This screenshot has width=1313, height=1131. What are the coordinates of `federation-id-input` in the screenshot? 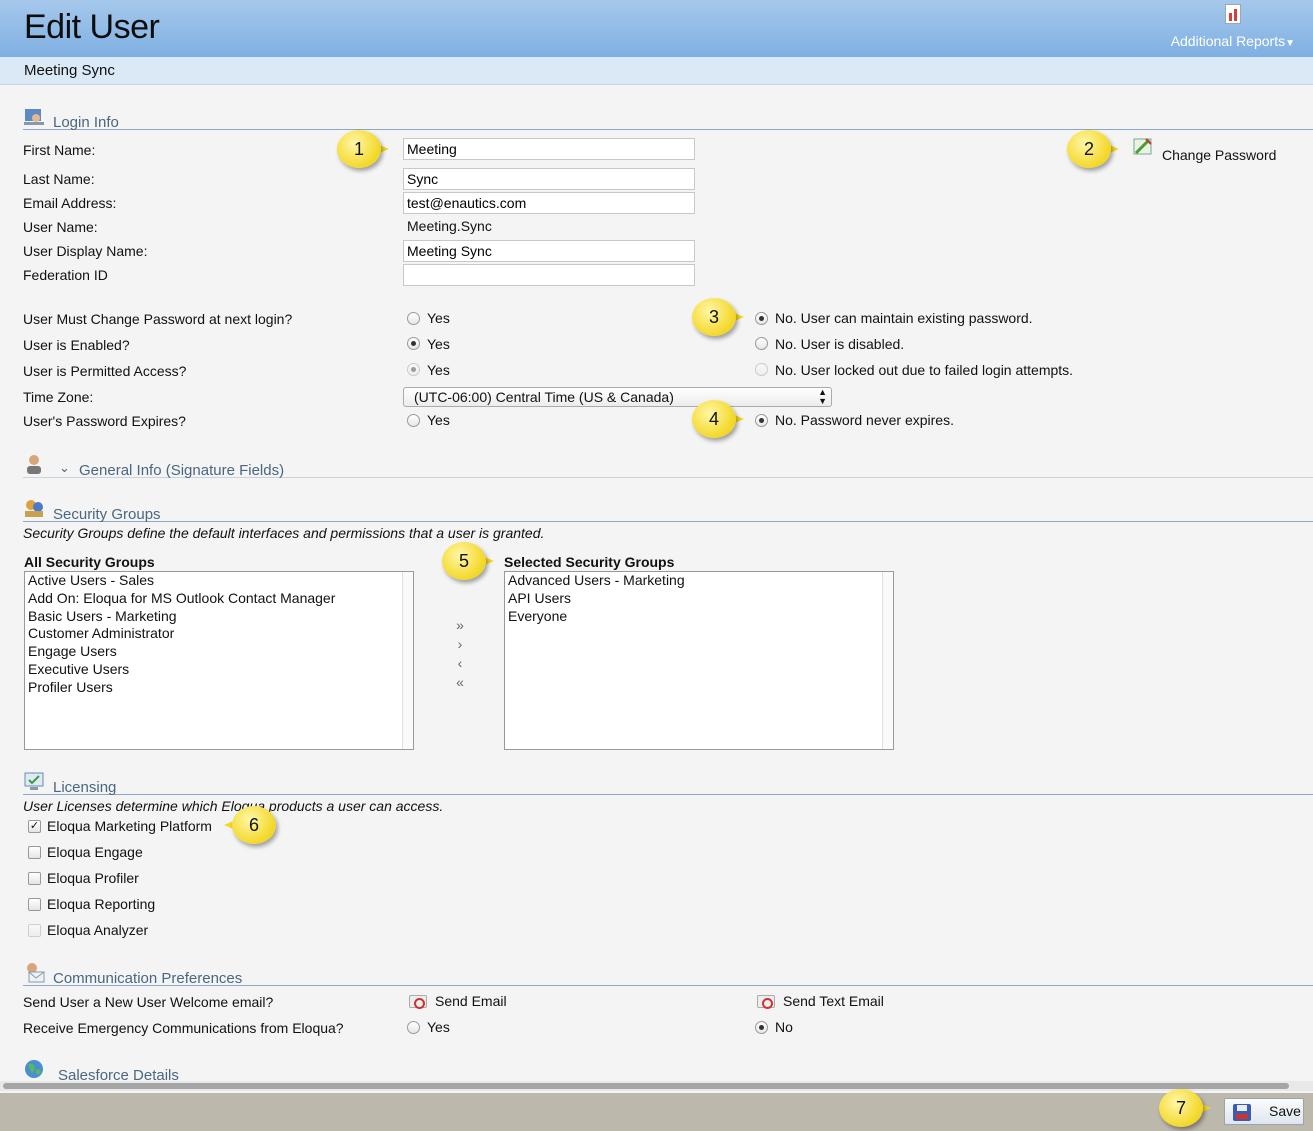 It's located at (549, 275).